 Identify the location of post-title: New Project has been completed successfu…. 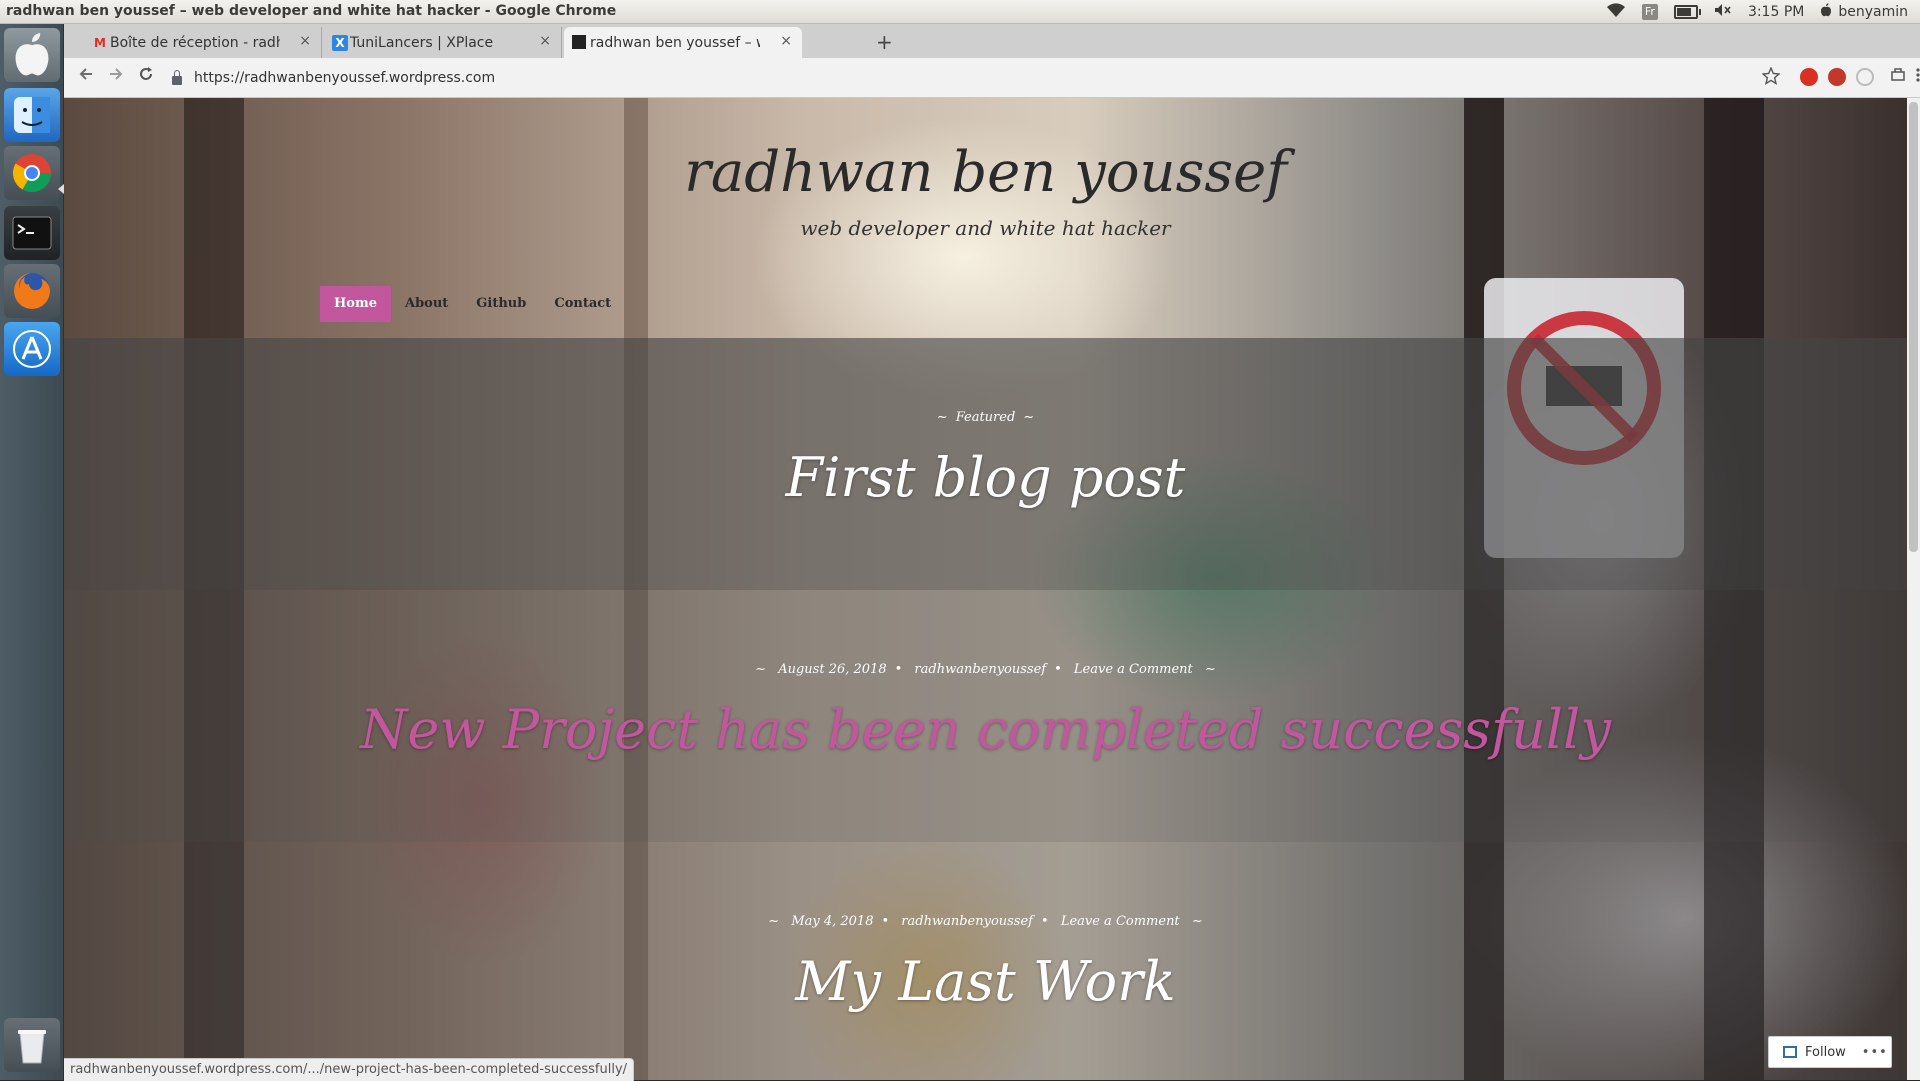
(985, 729).